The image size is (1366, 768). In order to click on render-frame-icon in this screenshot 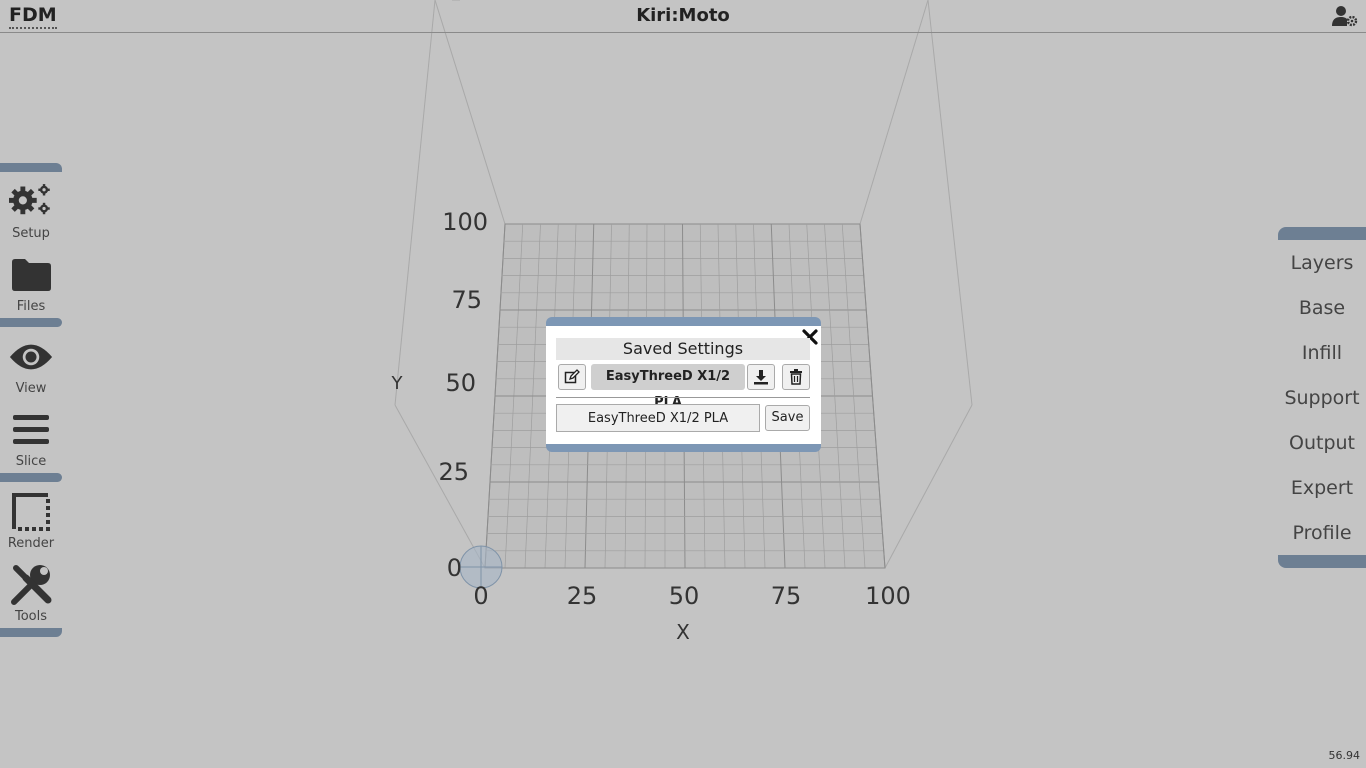, I will do `click(31, 512)`.